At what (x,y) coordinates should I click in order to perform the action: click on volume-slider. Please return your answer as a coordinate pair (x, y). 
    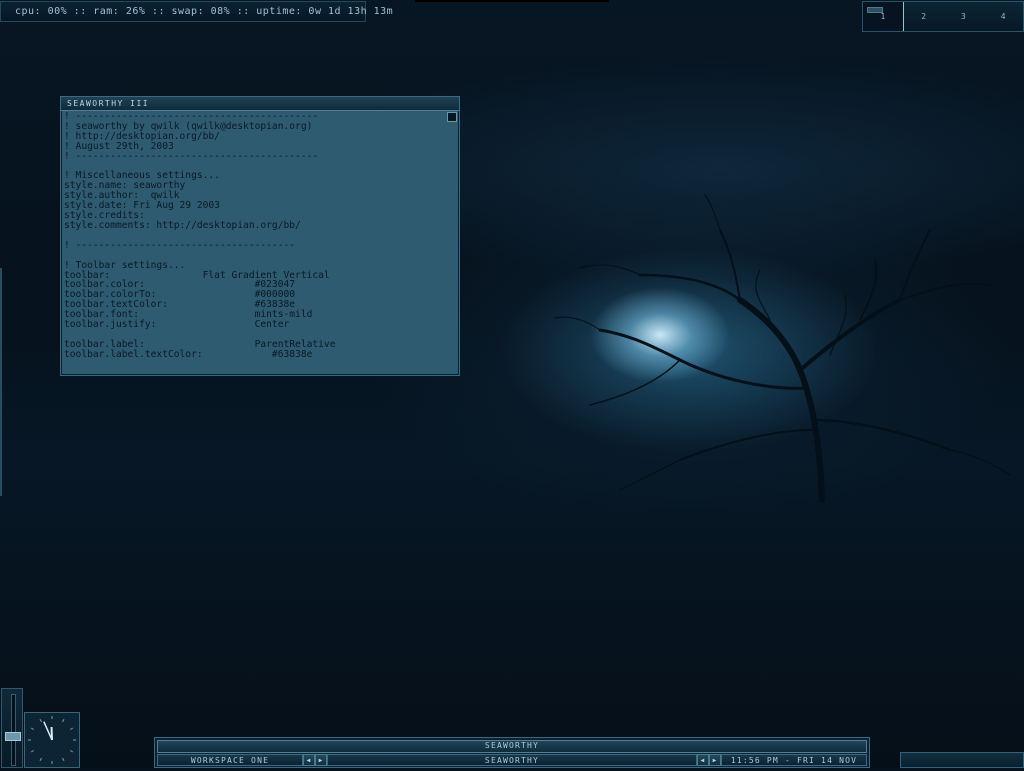
    Looking at the image, I should click on (12, 728).